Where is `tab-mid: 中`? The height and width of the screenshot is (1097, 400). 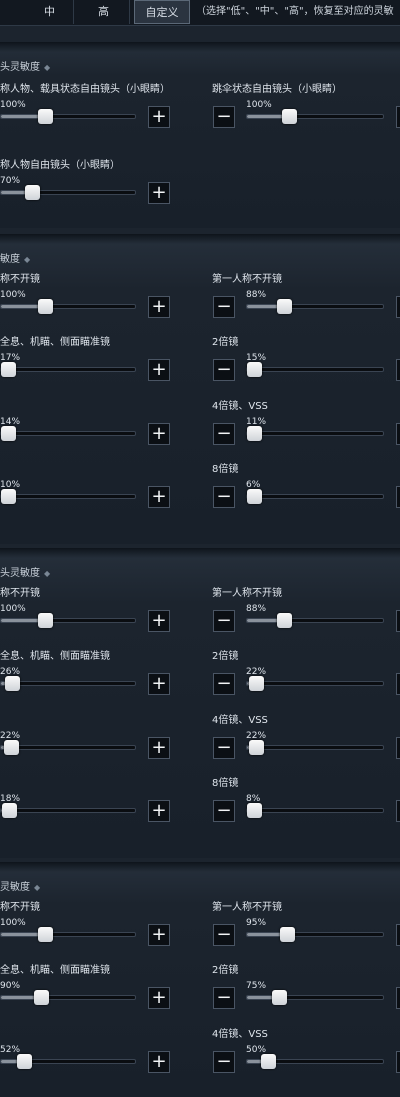 tab-mid: 中 is located at coordinates (50, 12).